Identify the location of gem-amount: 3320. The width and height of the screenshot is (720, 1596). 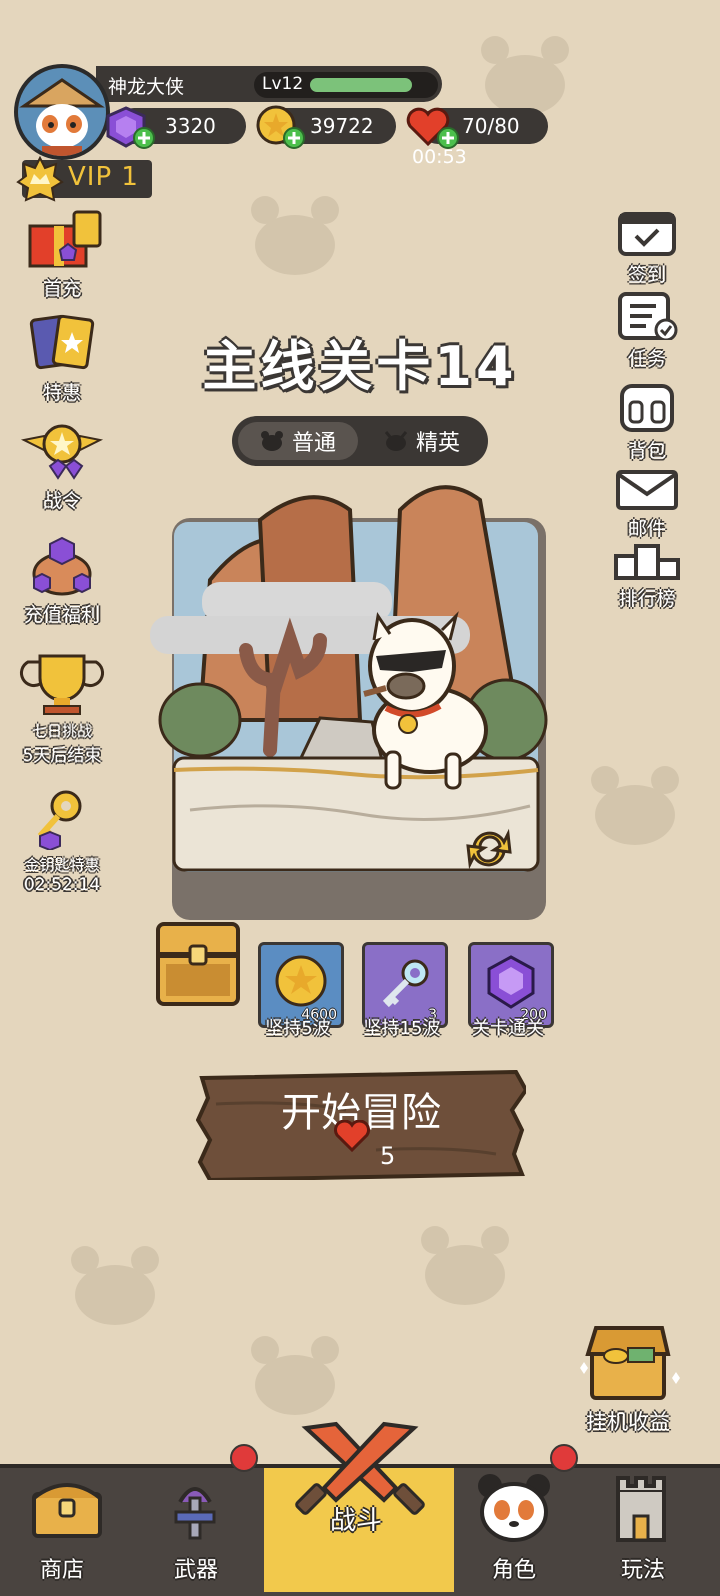
(190, 126).